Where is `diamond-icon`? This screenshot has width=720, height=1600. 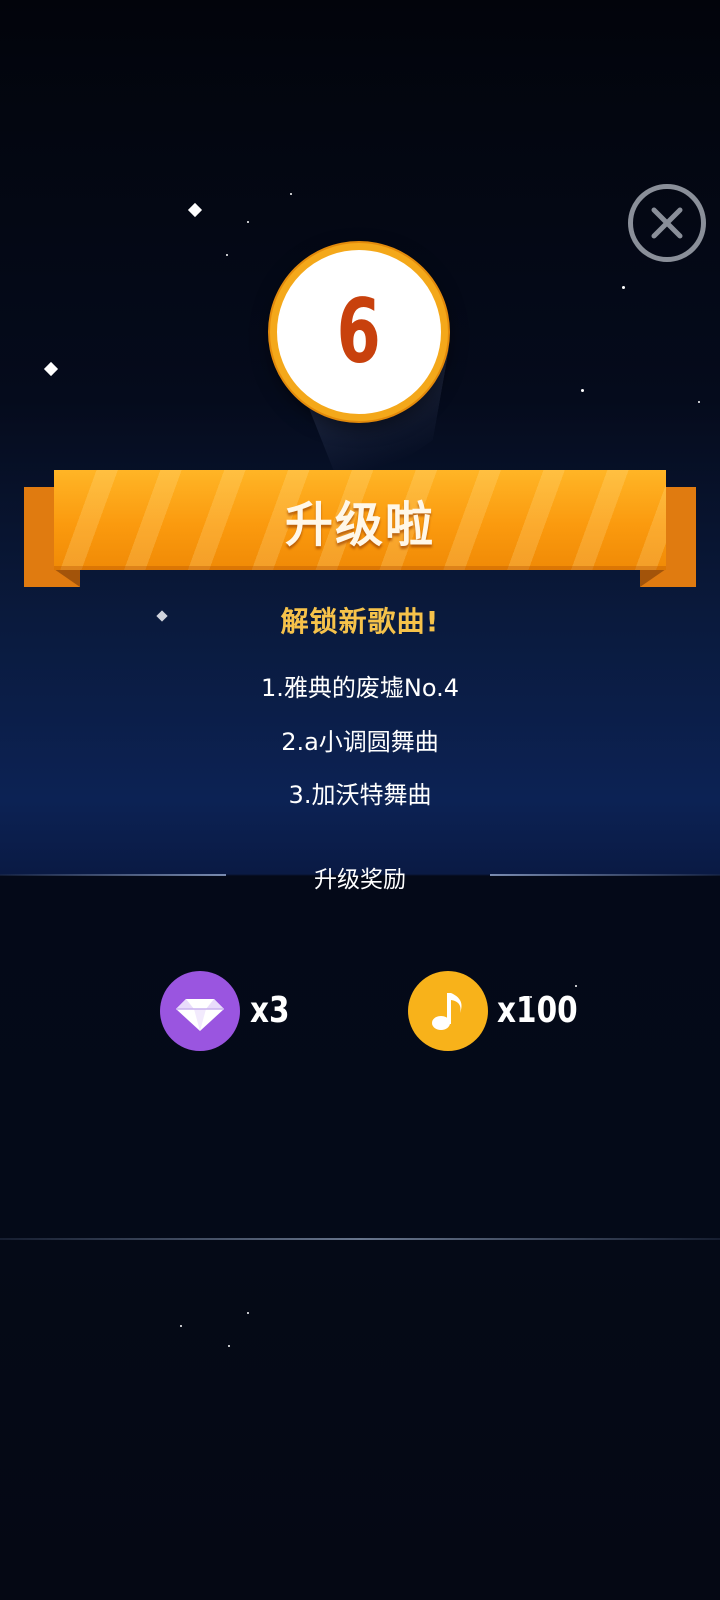 diamond-icon is located at coordinates (200, 1011).